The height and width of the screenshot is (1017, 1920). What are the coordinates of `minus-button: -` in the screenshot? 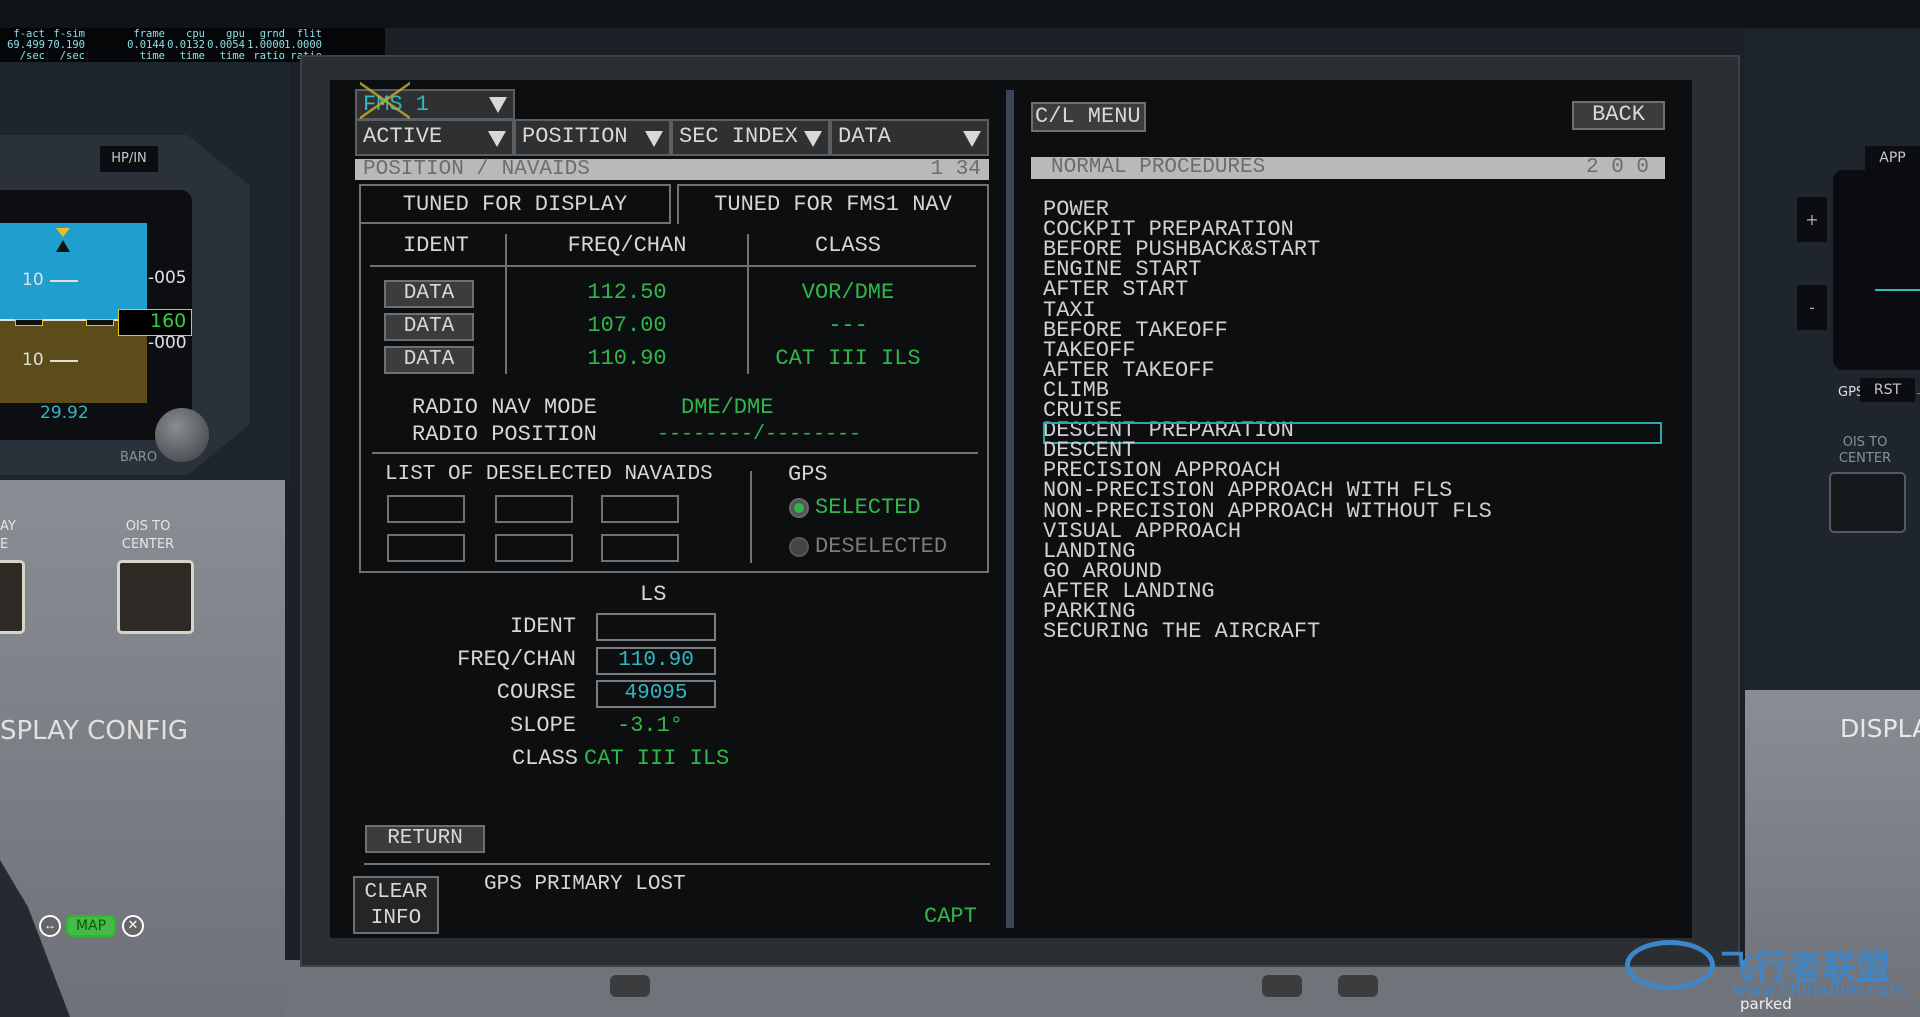 It's located at (1812, 307).